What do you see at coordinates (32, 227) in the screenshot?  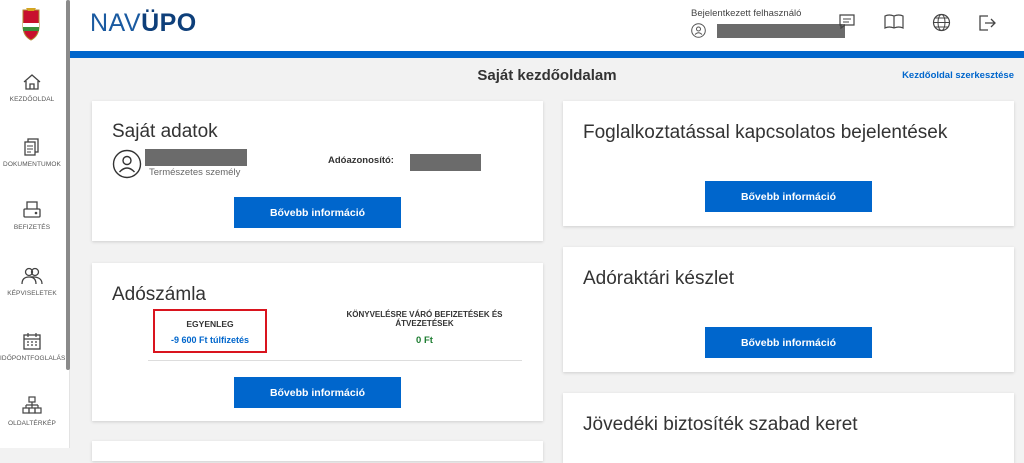 I see `sidebar-item-label: BEFIZETÉS` at bounding box center [32, 227].